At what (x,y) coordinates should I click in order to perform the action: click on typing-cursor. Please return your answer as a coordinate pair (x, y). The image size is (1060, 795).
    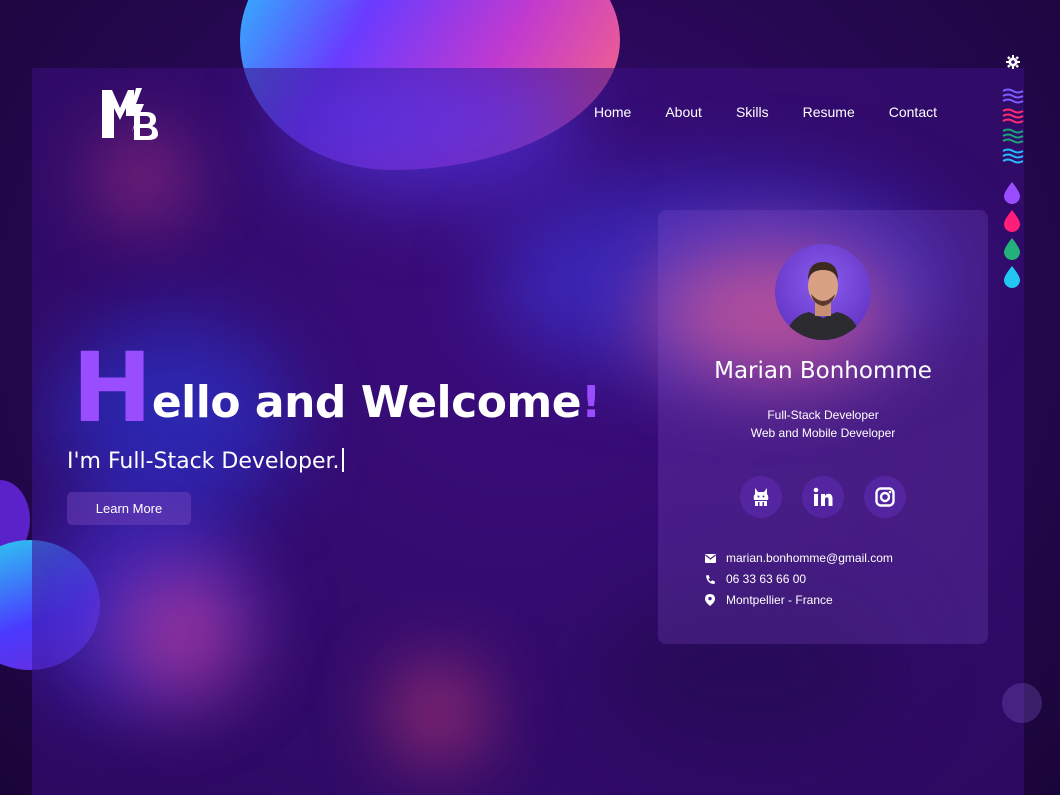
    Looking at the image, I should click on (342, 460).